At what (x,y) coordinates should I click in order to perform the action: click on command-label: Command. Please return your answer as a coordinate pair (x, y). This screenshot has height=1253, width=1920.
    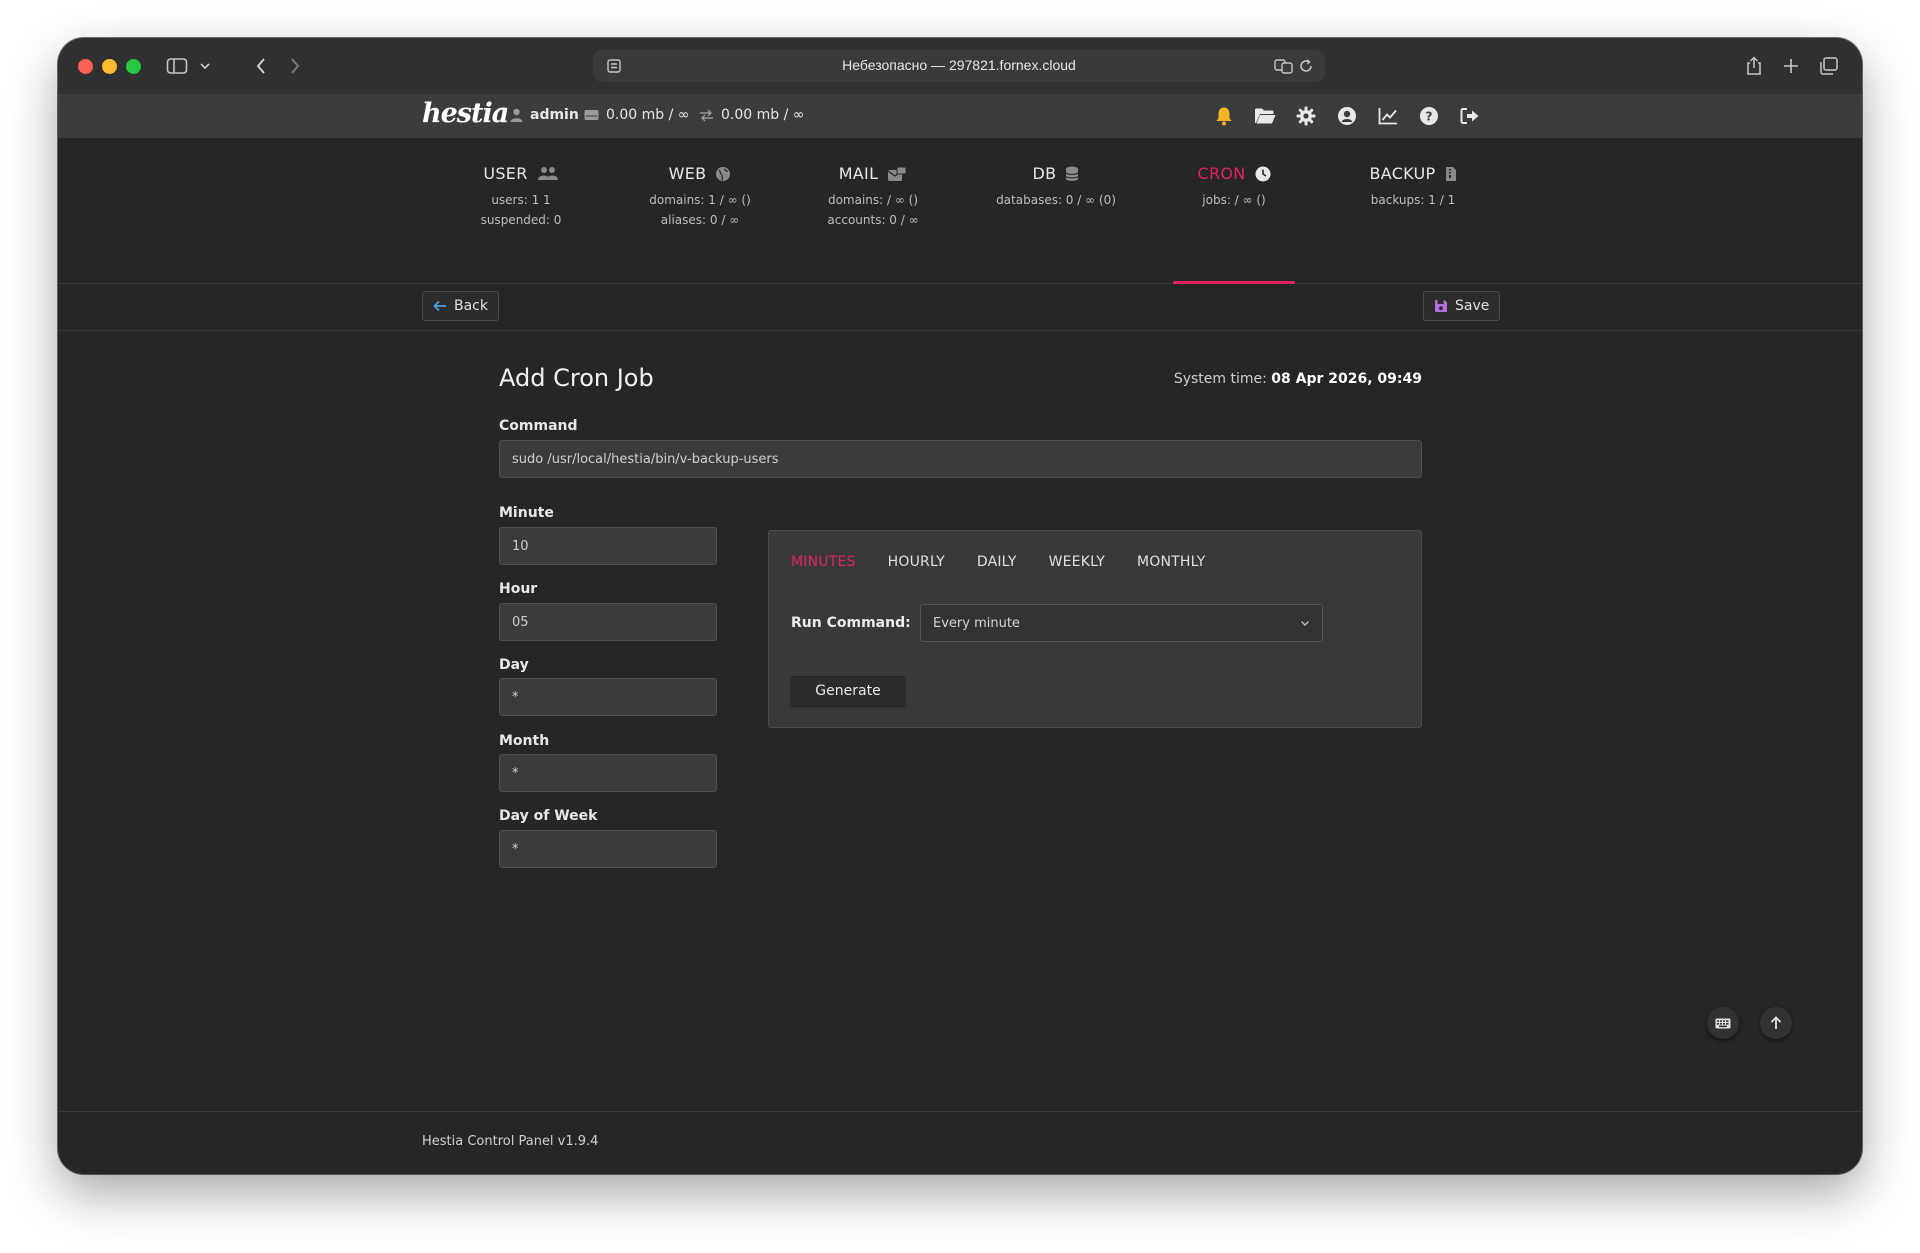
    Looking at the image, I should click on (538, 426).